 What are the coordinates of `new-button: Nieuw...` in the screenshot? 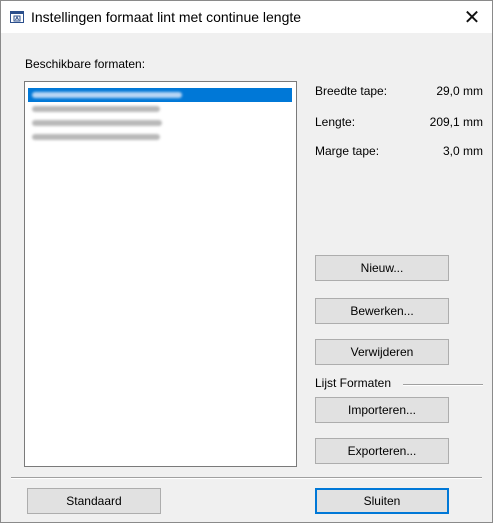 It's located at (382, 268).